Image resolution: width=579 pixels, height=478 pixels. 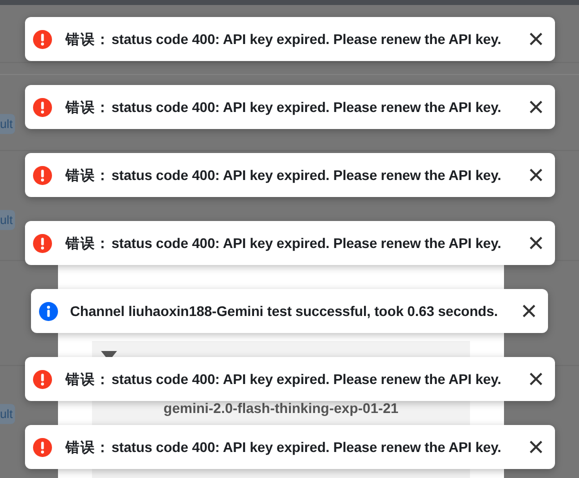 What do you see at coordinates (48, 311) in the screenshot?
I see `info-icon` at bounding box center [48, 311].